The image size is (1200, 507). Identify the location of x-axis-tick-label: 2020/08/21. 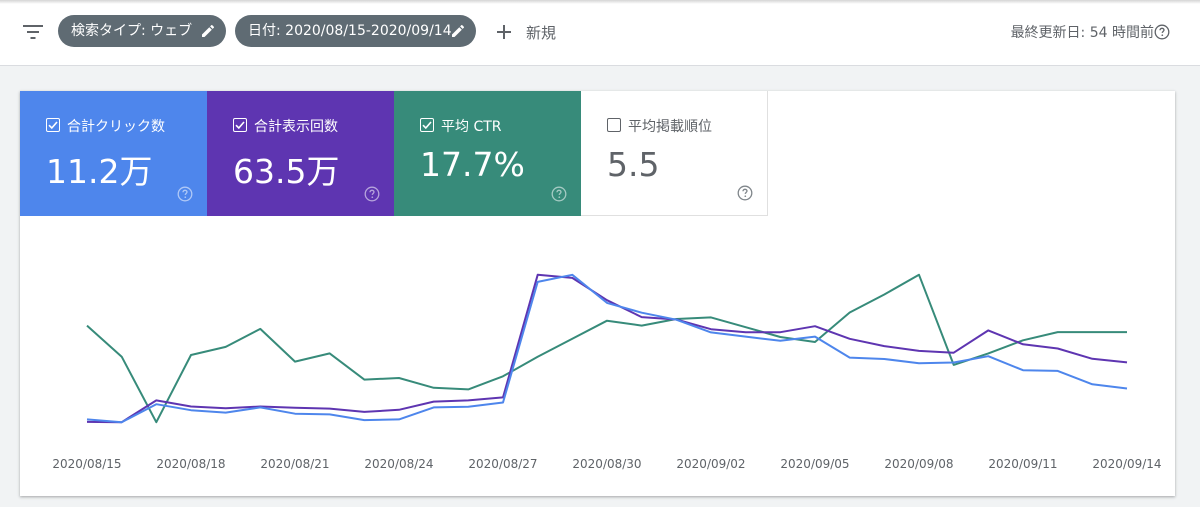
(294, 464).